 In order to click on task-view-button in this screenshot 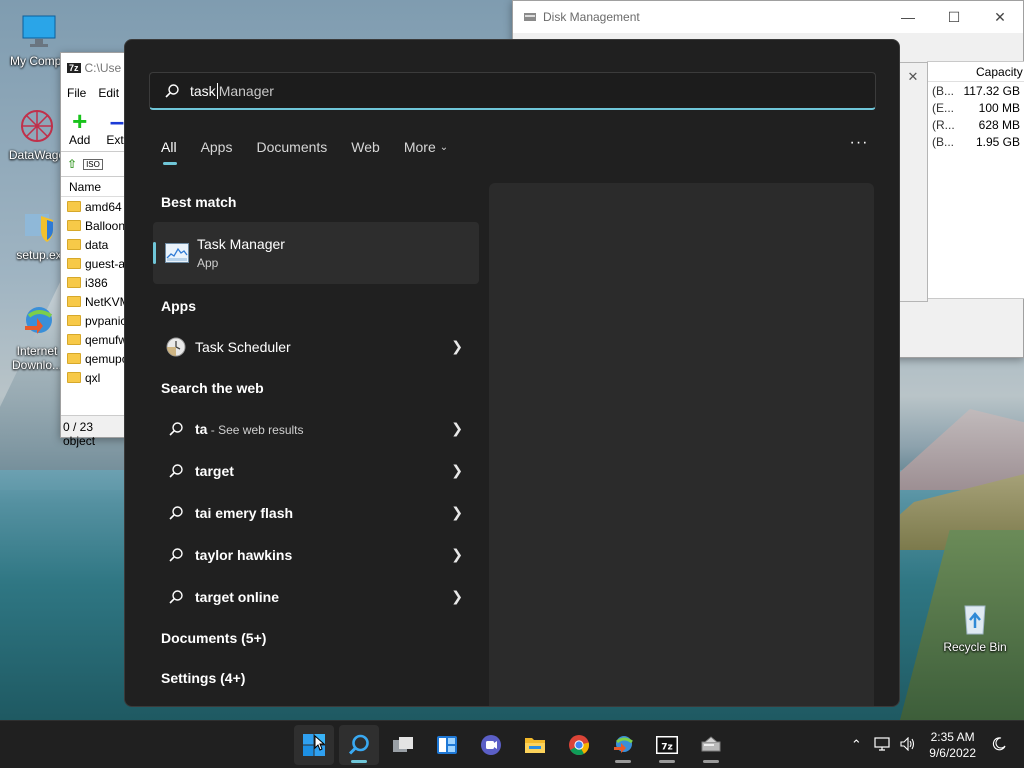, I will do `click(403, 745)`.